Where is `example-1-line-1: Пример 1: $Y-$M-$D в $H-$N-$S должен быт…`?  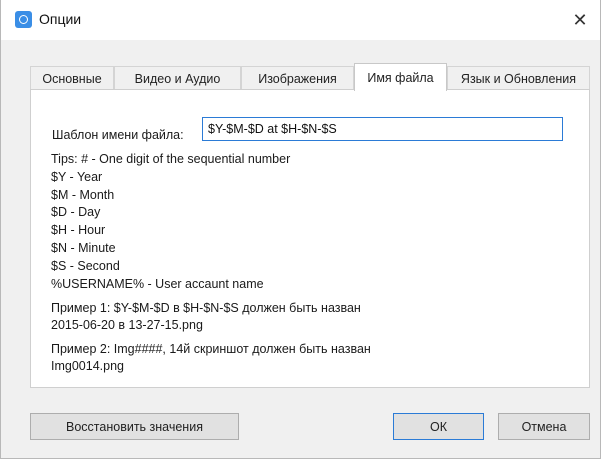
example-1-line-1: Пример 1: $Y-$M-$D в $H-$N-$S должен быт… is located at coordinates (206, 308).